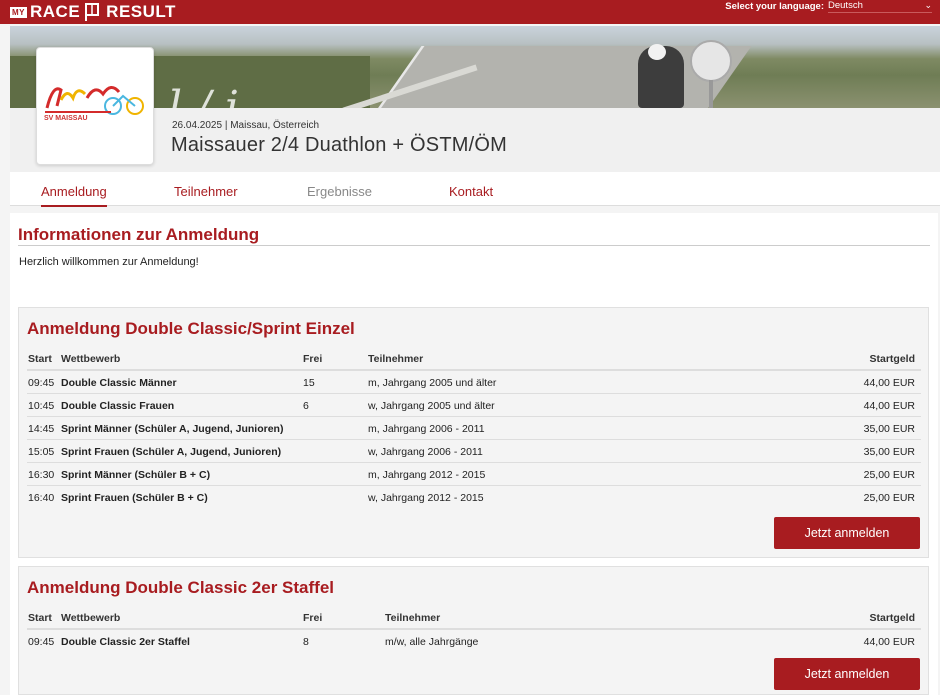 Image resolution: width=940 pixels, height=695 pixels. Describe the element at coordinates (119, 383) in the screenshot. I see `cell-wettbewerb: Double Classic Männer` at that location.